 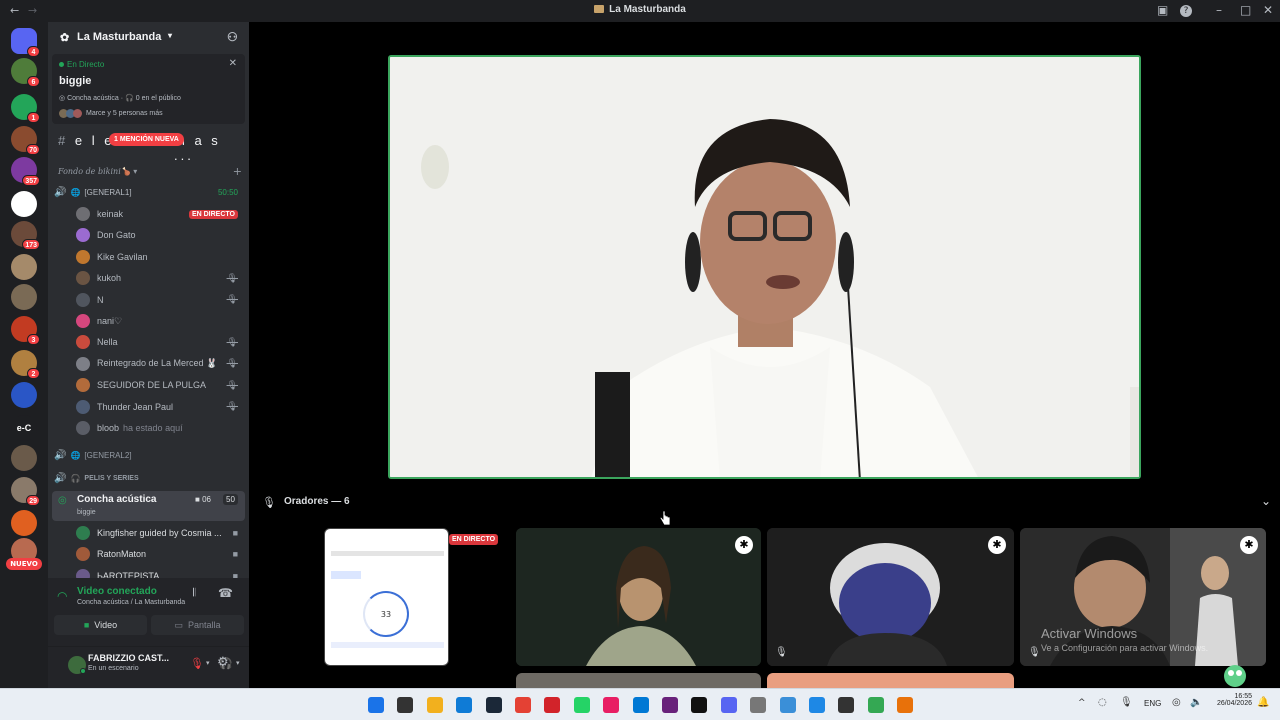 I want to click on server-icon: 1, so click(x=25, y=108).